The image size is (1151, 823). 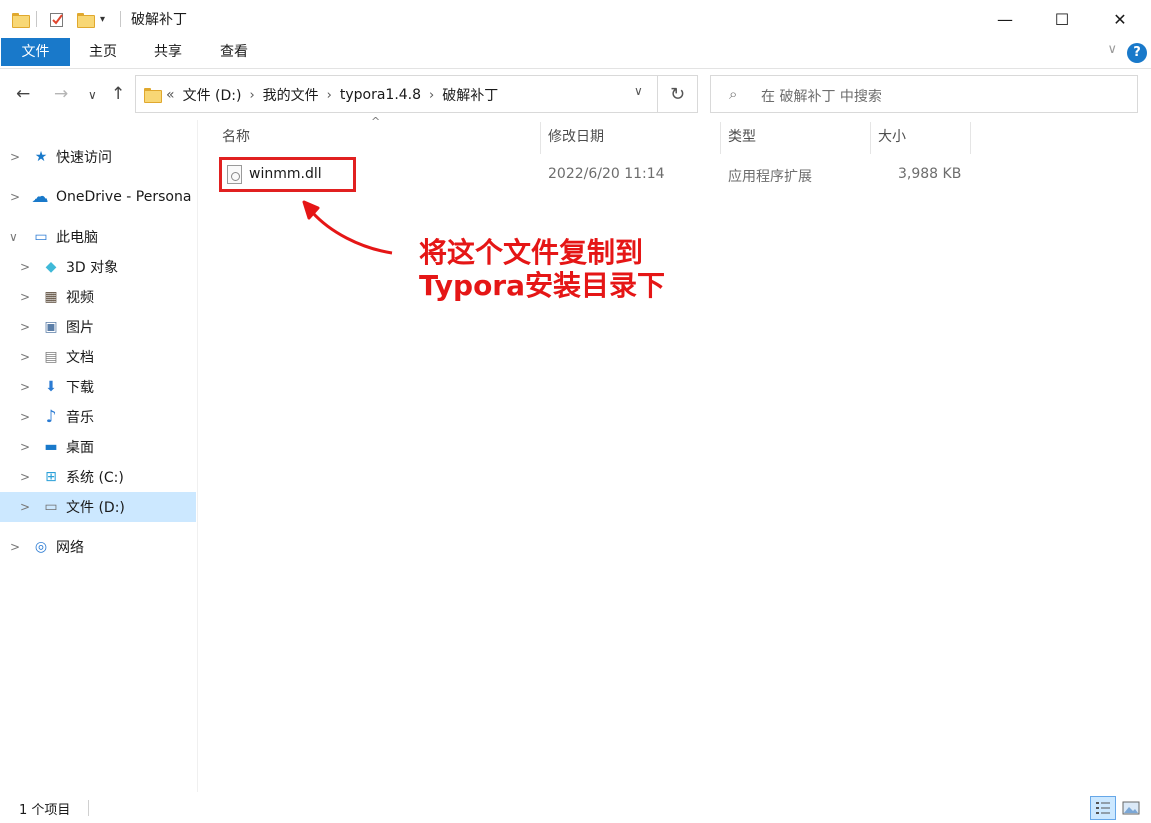 I want to click on maximize-button: ☐, so click(x=1062, y=19).